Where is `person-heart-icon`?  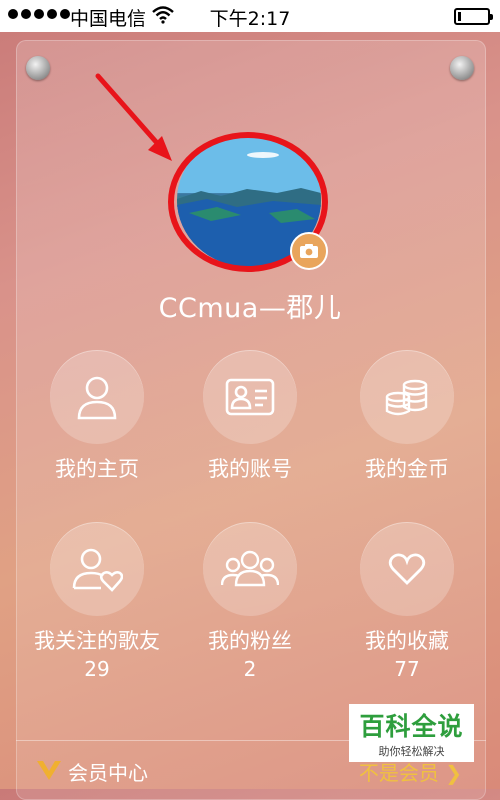 person-heart-icon is located at coordinates (97, 569).